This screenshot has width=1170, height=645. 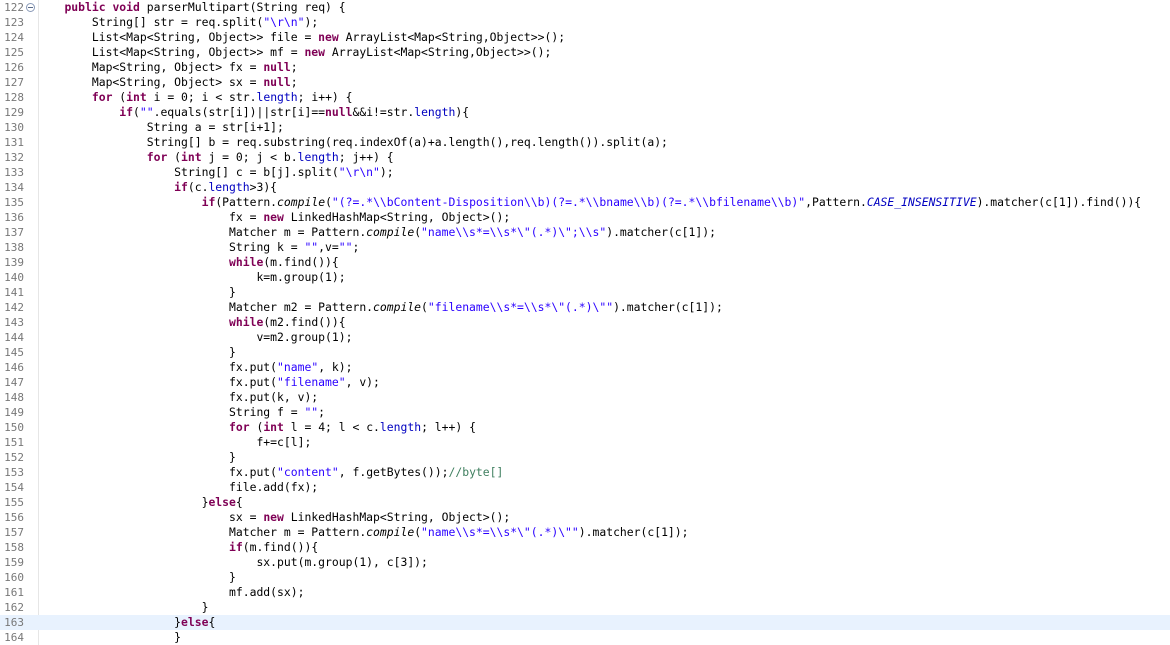 I want to click on code-line: 144 v=m2.group(1);, so click(x=585, y=337).